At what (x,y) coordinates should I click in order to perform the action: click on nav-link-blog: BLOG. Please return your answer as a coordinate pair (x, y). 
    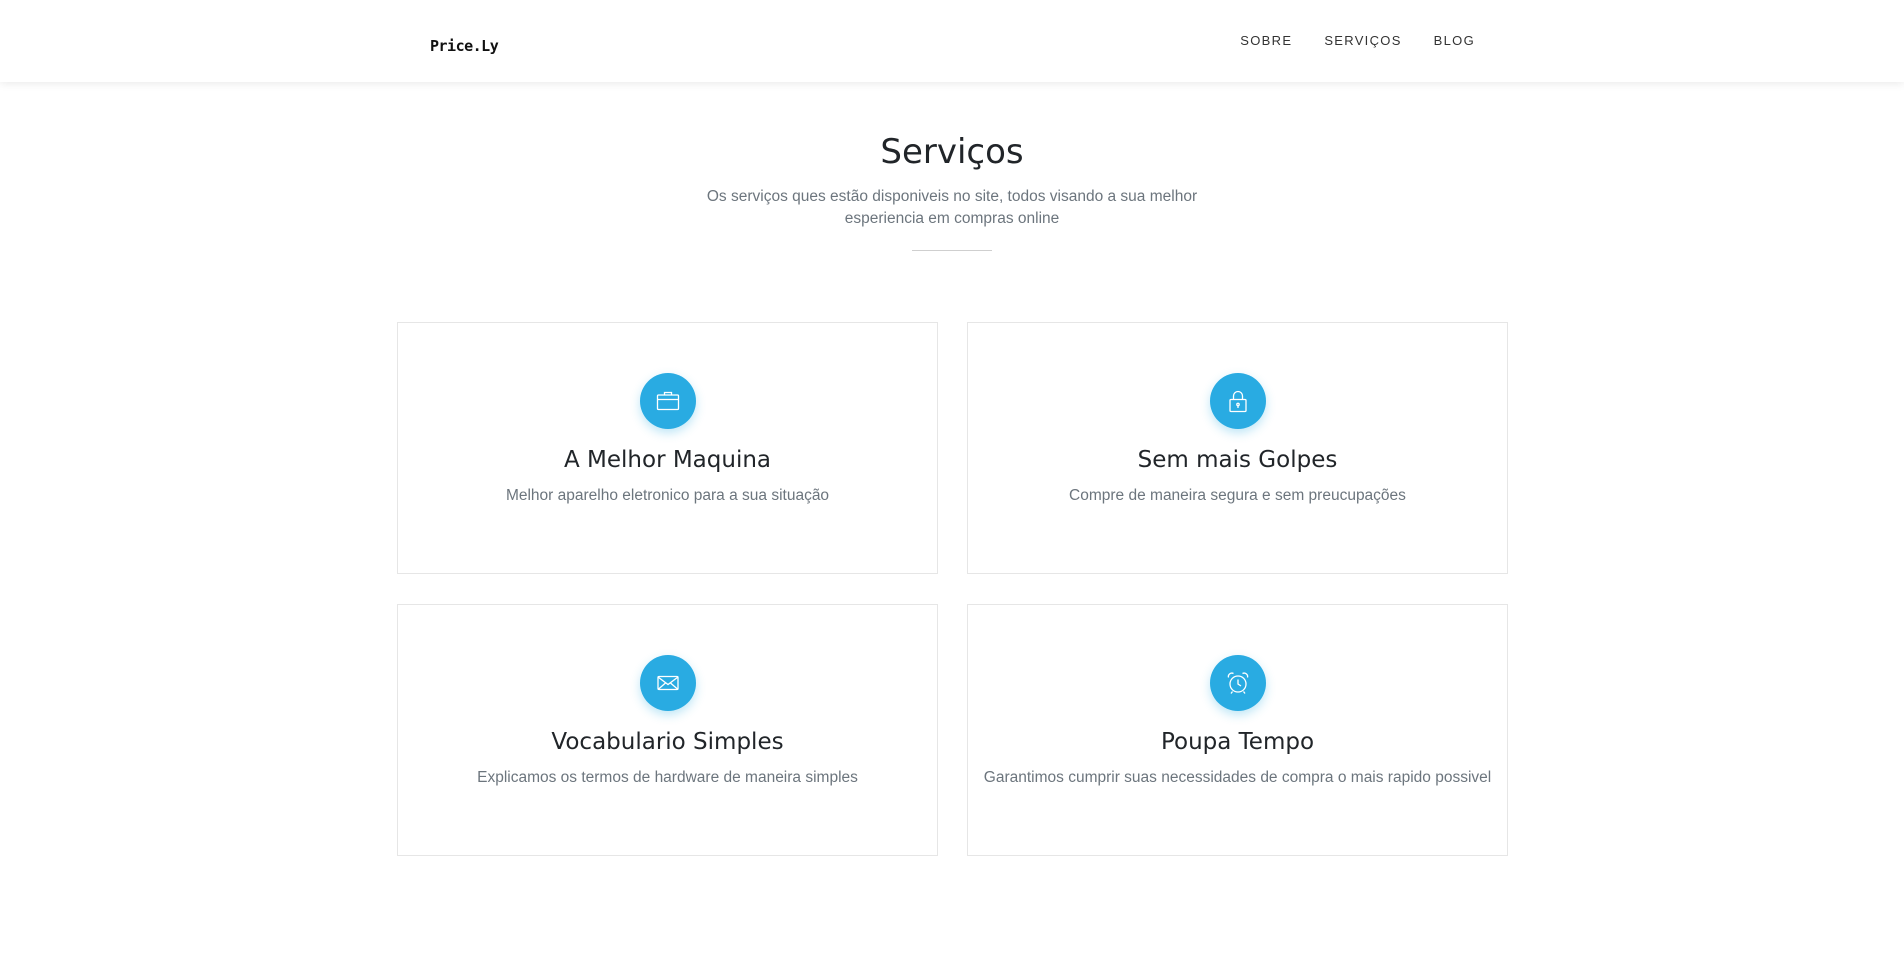
    Looking at the image, I should click on (1454, 40).